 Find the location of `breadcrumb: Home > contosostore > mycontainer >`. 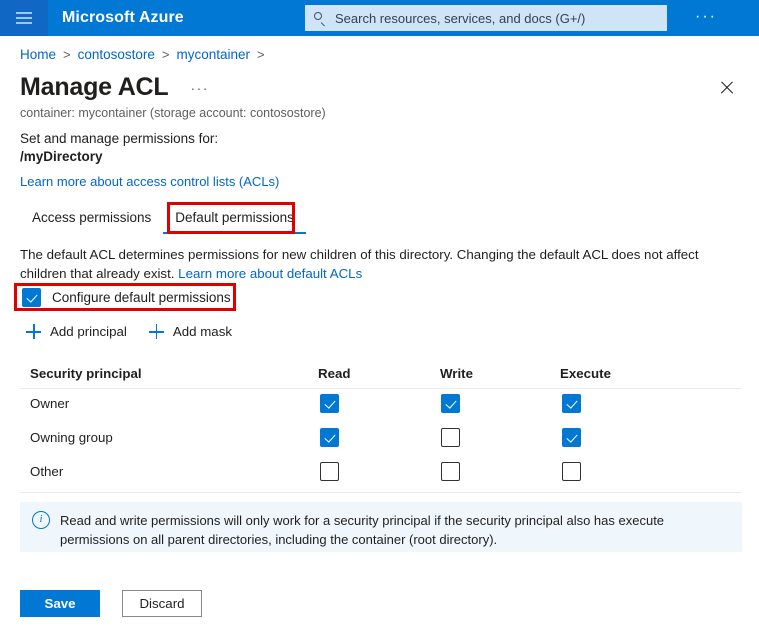

breadcrumb: Home > contosostore > mycontainer > is located at coordinates (146, 54).